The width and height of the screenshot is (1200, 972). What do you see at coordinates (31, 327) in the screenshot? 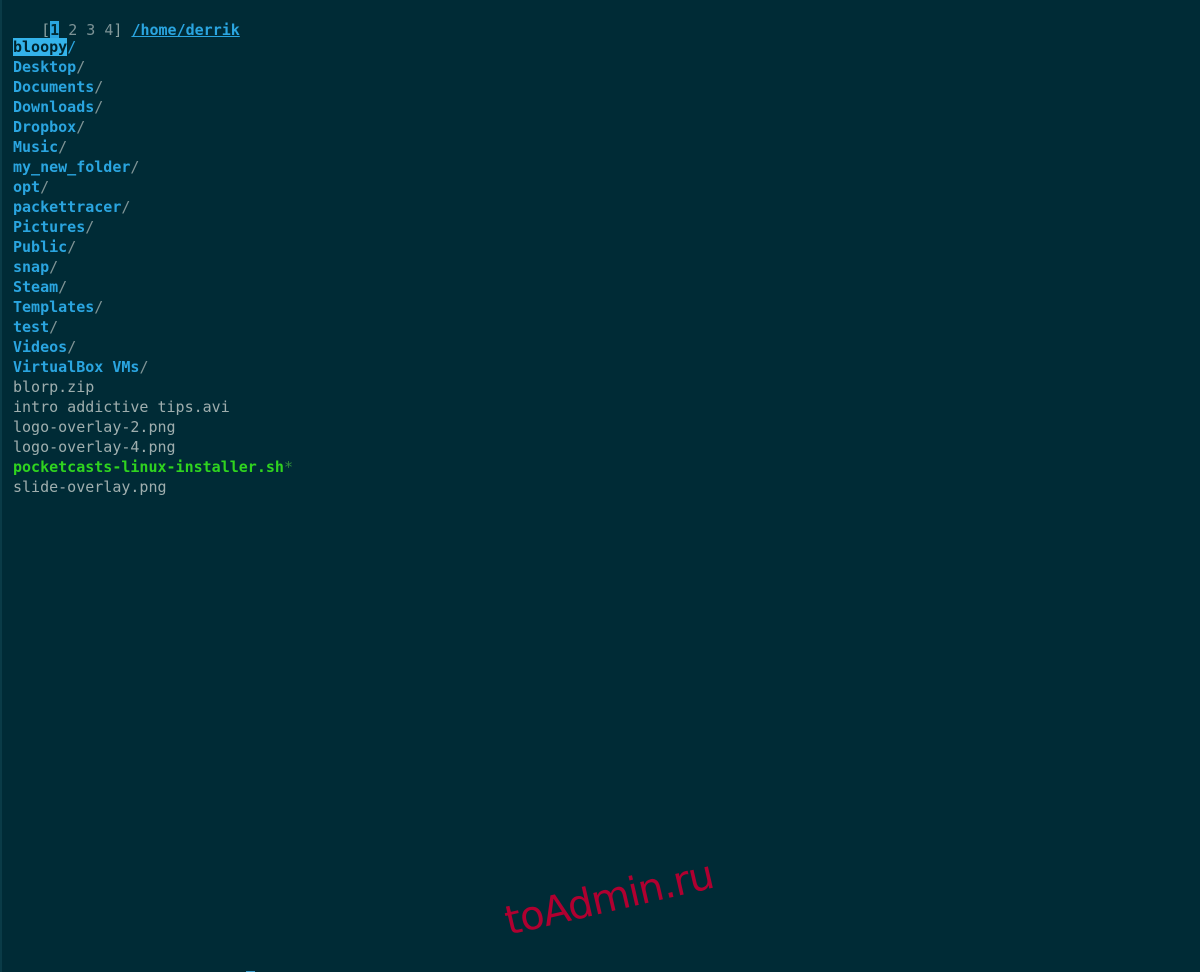
I see `file-name: test` at bounding box center [31, 327].